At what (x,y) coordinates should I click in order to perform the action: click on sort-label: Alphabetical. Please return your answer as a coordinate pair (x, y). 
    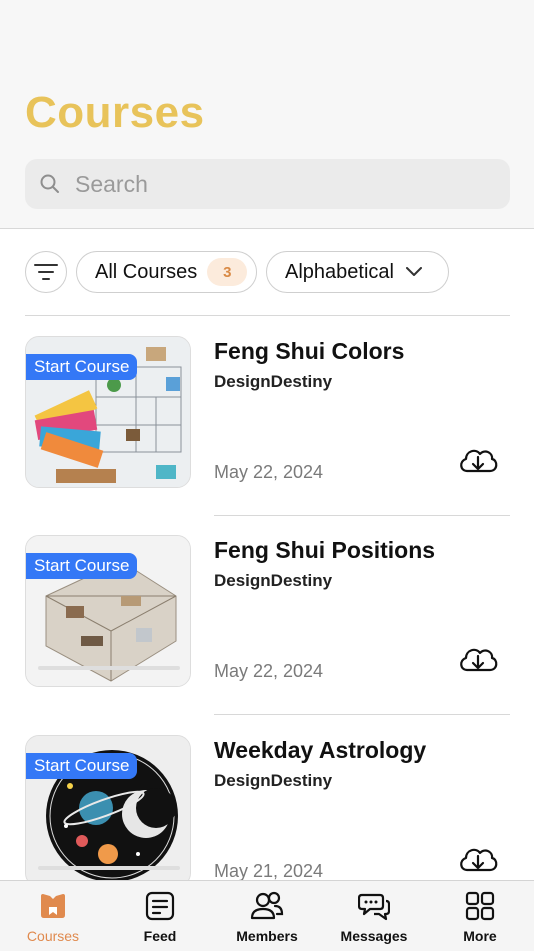
    Looking at the image, I should click on (339, 271).